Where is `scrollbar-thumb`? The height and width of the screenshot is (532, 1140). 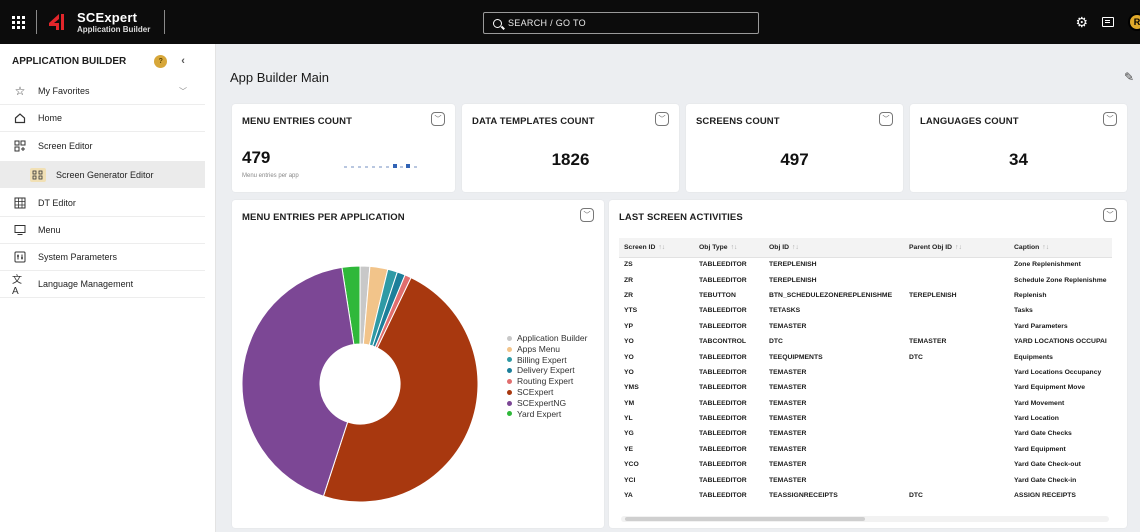
scrollbar-thumb is located at coordinates (745, 519).